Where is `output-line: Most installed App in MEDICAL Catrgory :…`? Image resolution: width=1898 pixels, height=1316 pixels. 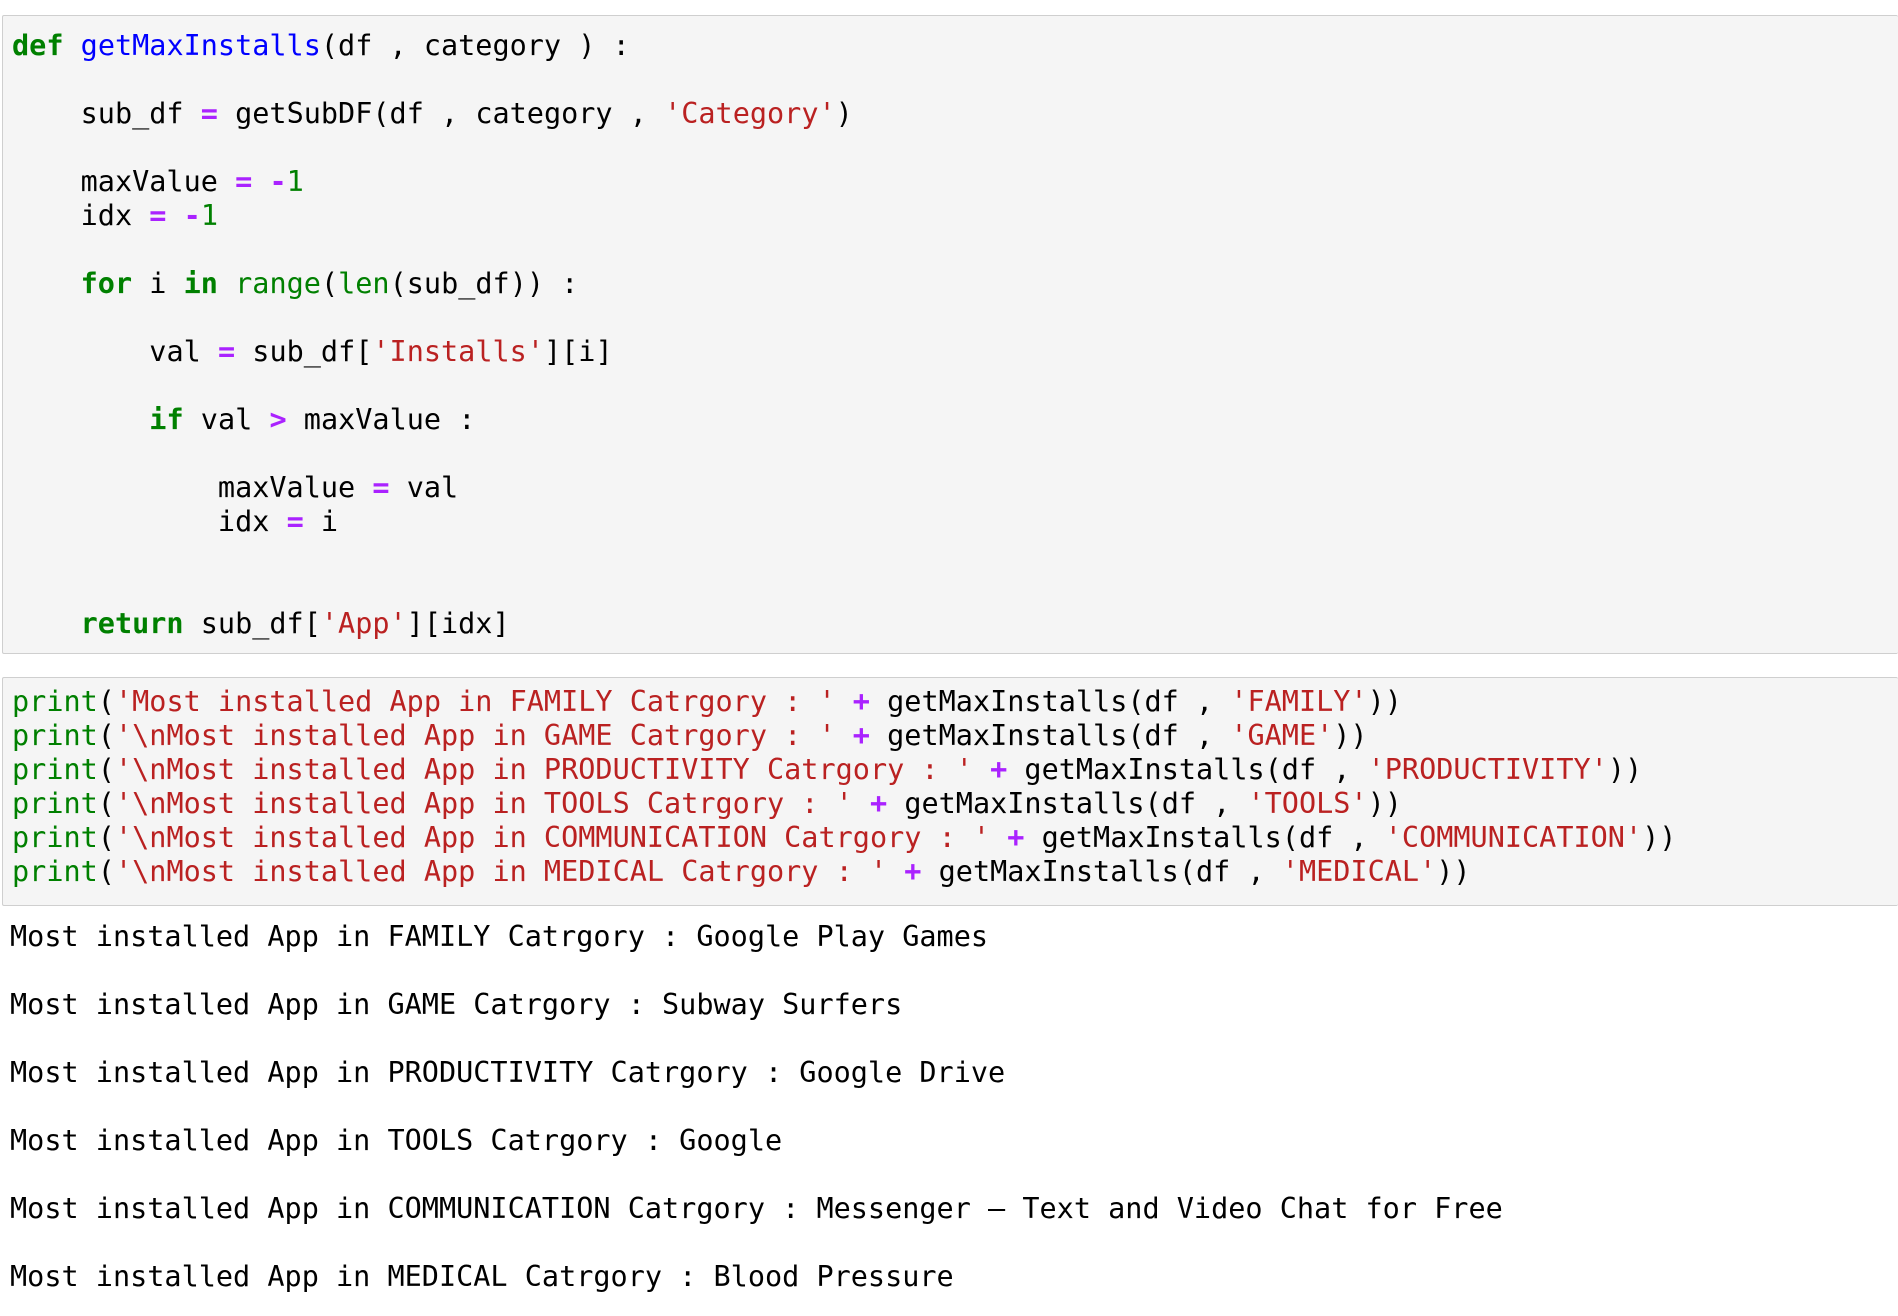
output-line: Most installed App in MEDICAL Catrgory :… is located at coordinates (482, 1276).